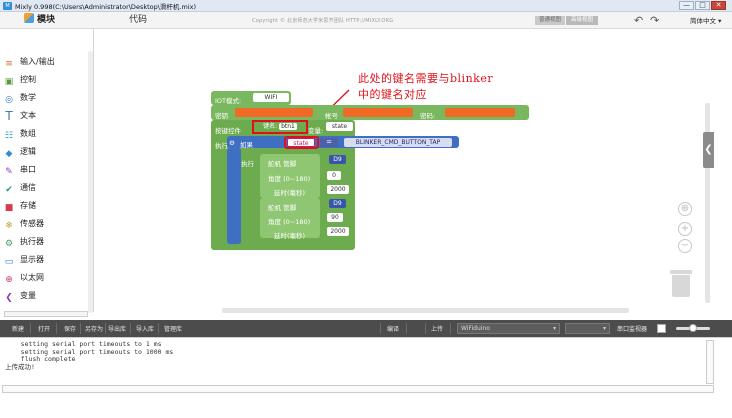 Image resolution: width=732 pixels, height=418 pixels. What do you see at coordinates (338, 231) in the screenshot?
I see `delay2-value: 2000` at bounding box center [338, 231].